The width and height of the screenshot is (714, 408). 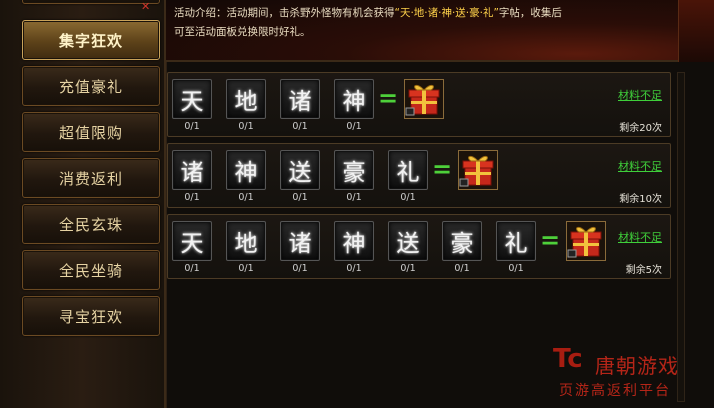 I want to click on sidebar-item-spending-rebate: 消费返利, so click(x=91, y=178).